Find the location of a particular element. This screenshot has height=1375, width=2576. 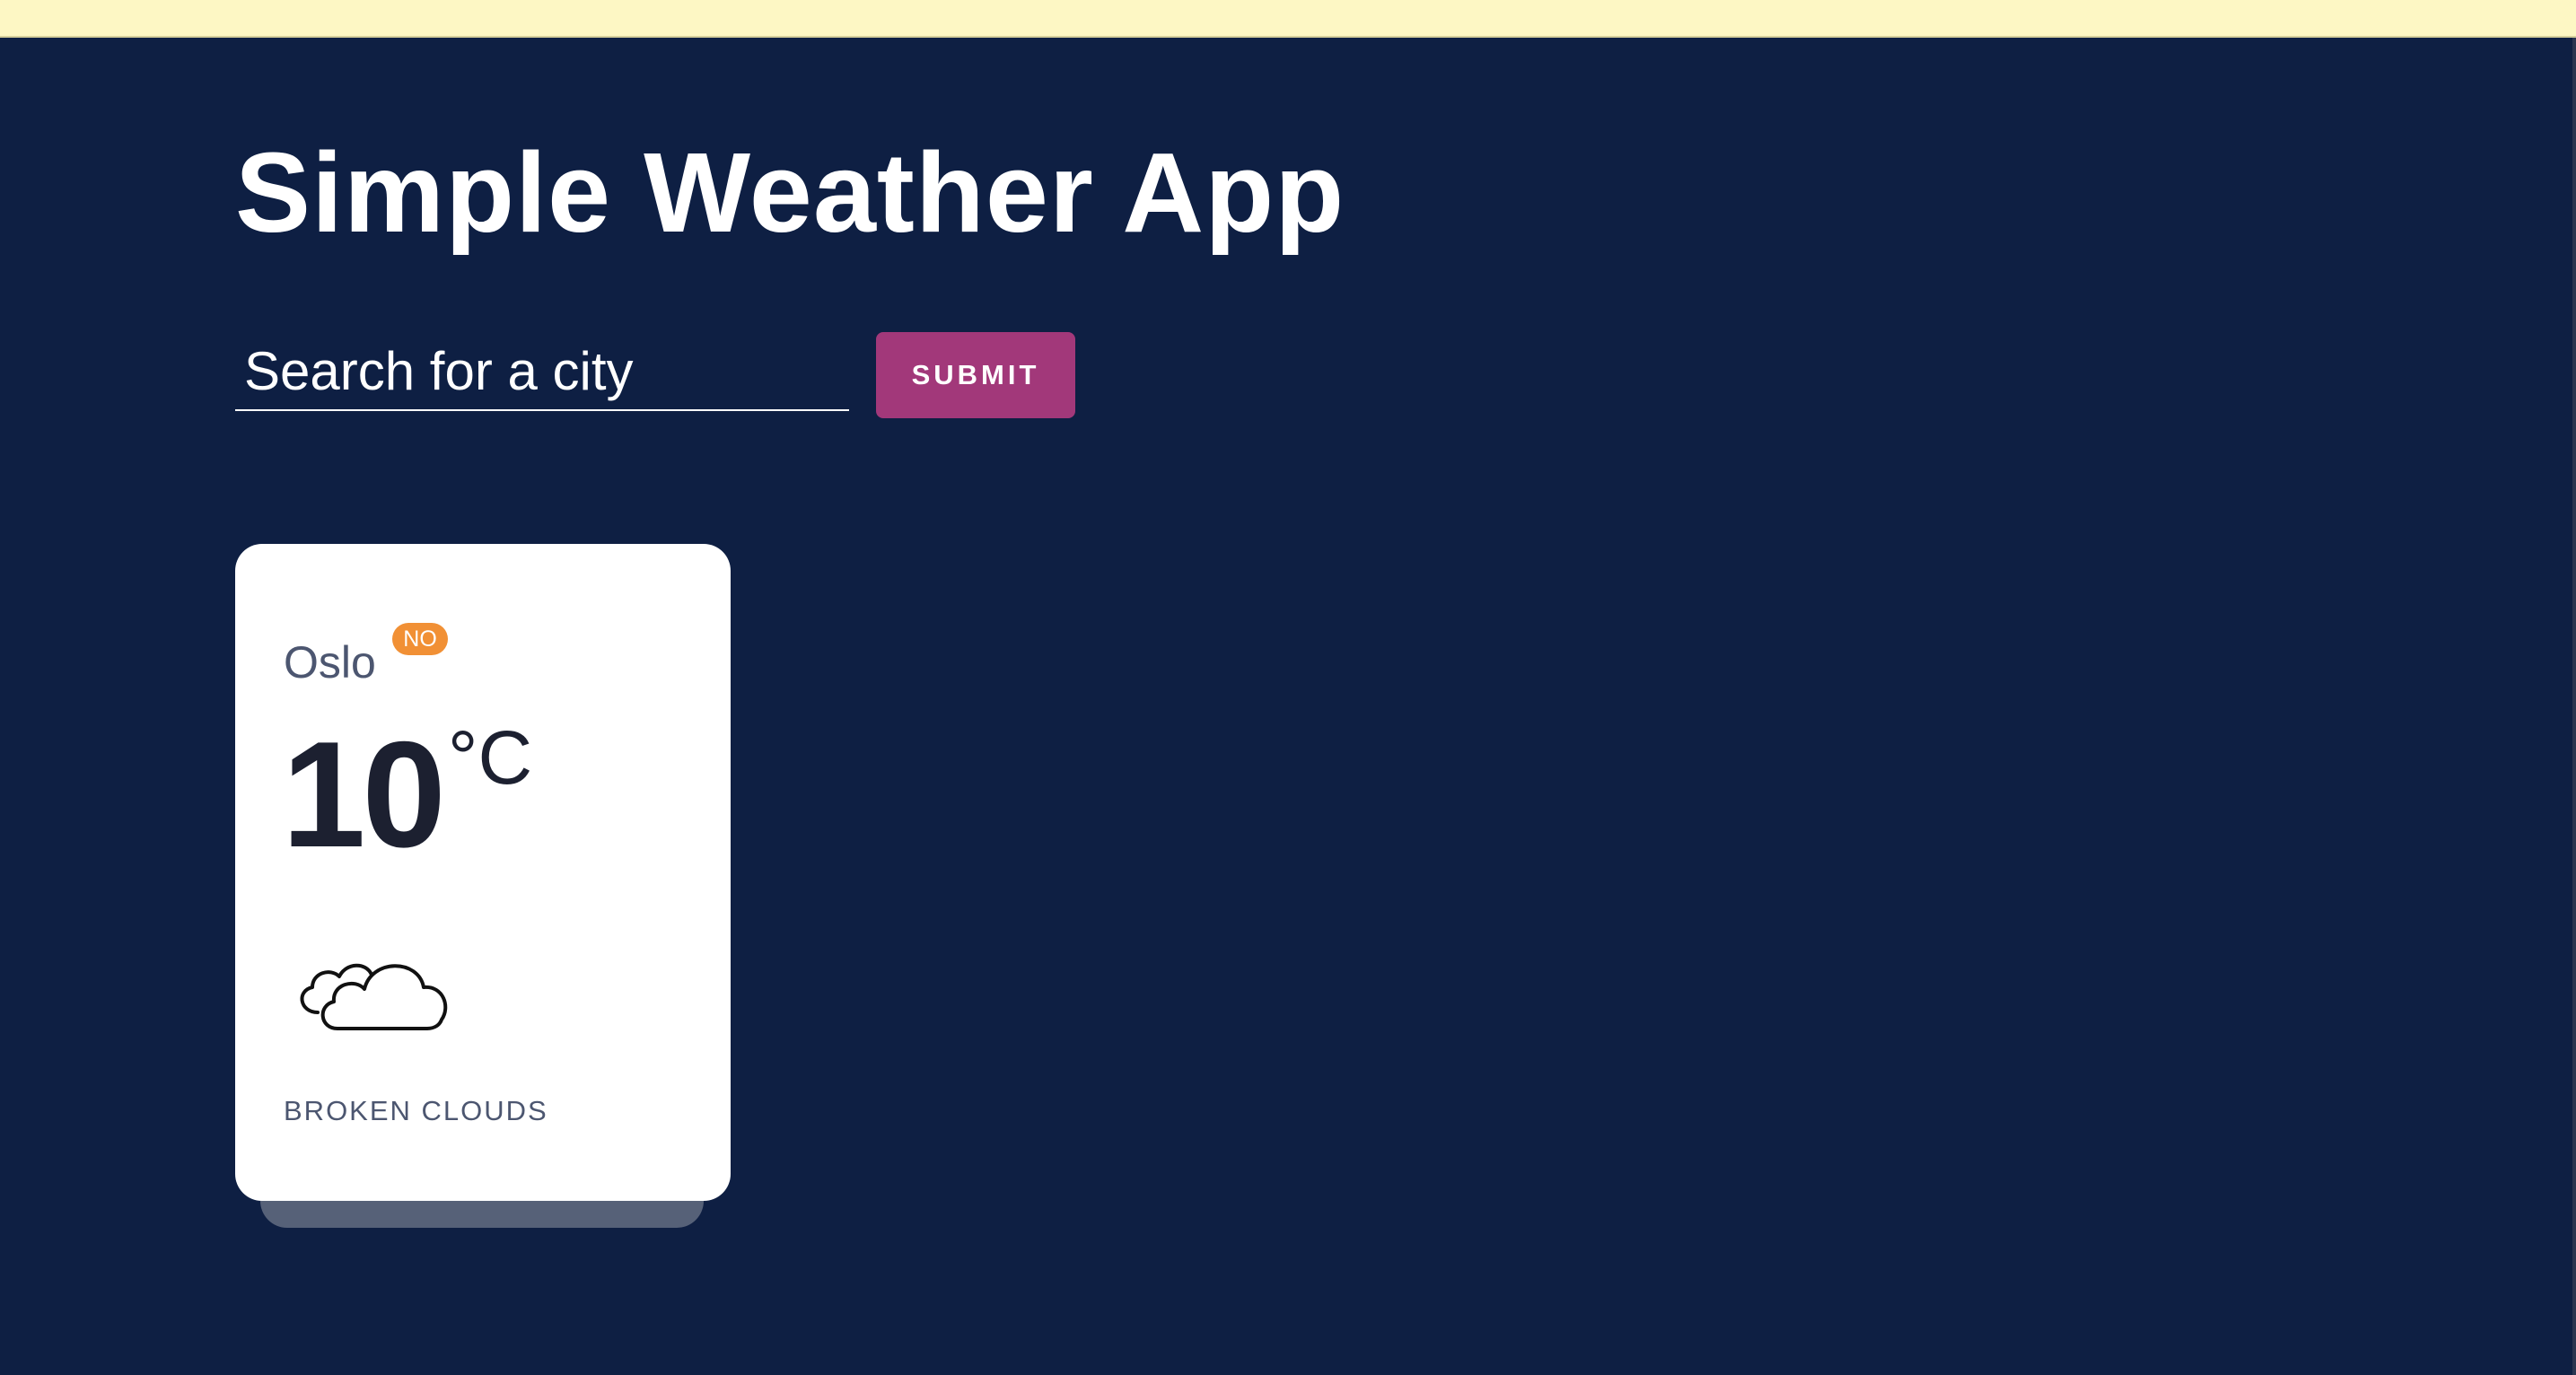

search-form: SUBMIT is located at coordinates (684, 381).